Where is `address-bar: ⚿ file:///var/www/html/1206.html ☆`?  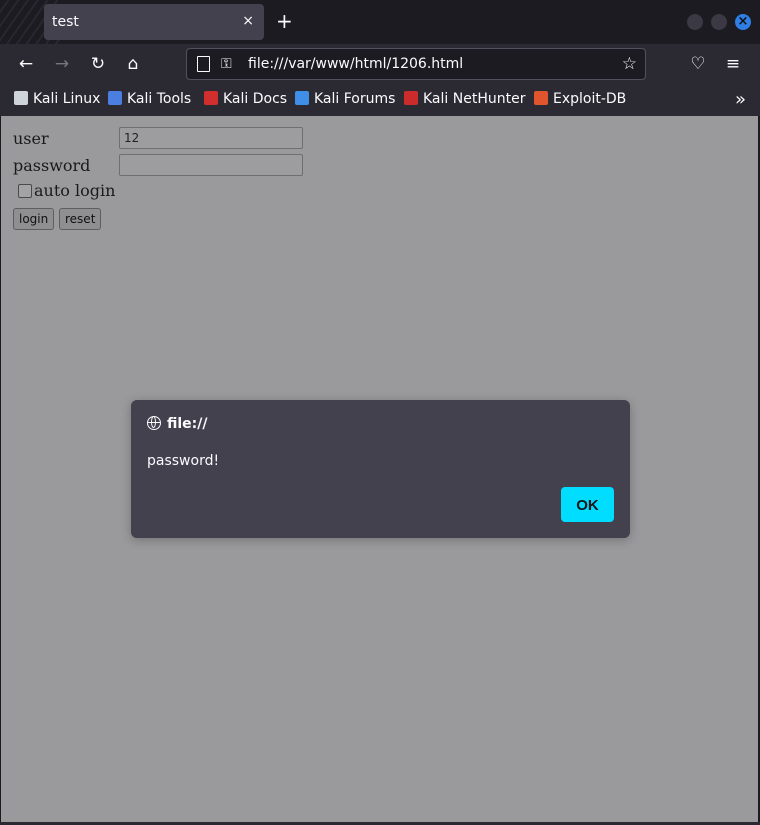 address-bar: ⚿ file:///var/www/html/1206.html ☆ is located at coordinates (416, 64).